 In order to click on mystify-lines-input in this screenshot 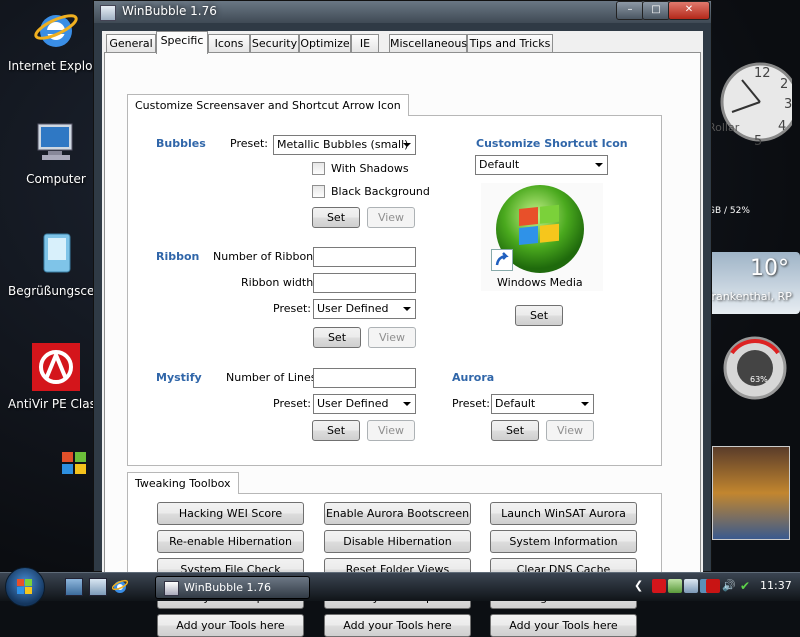, I will do `click(364, 378)`.